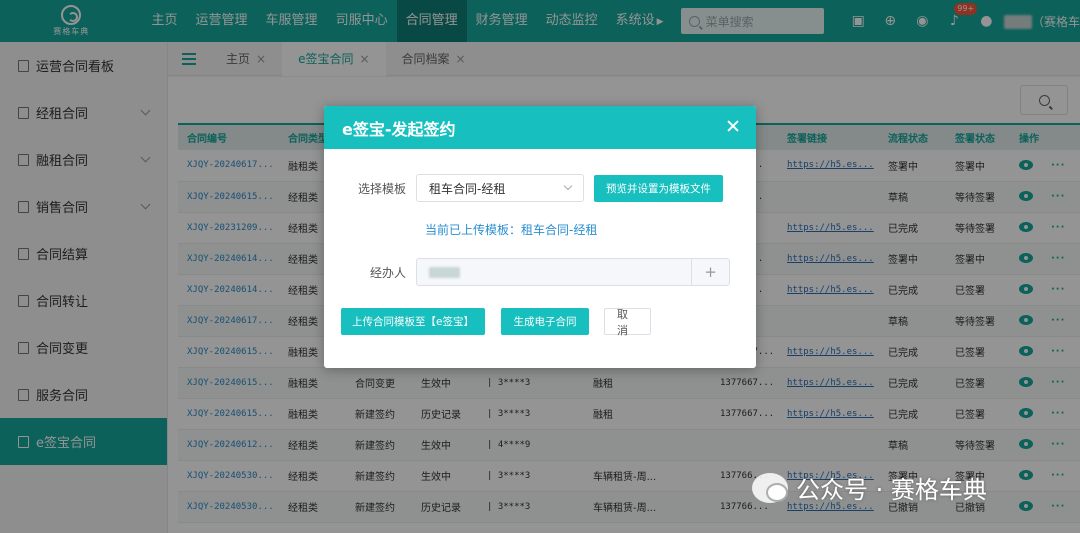 The image size is (1080, 533). I want to click on dialog-title: e签宝-发起签约, so click(399, 129).